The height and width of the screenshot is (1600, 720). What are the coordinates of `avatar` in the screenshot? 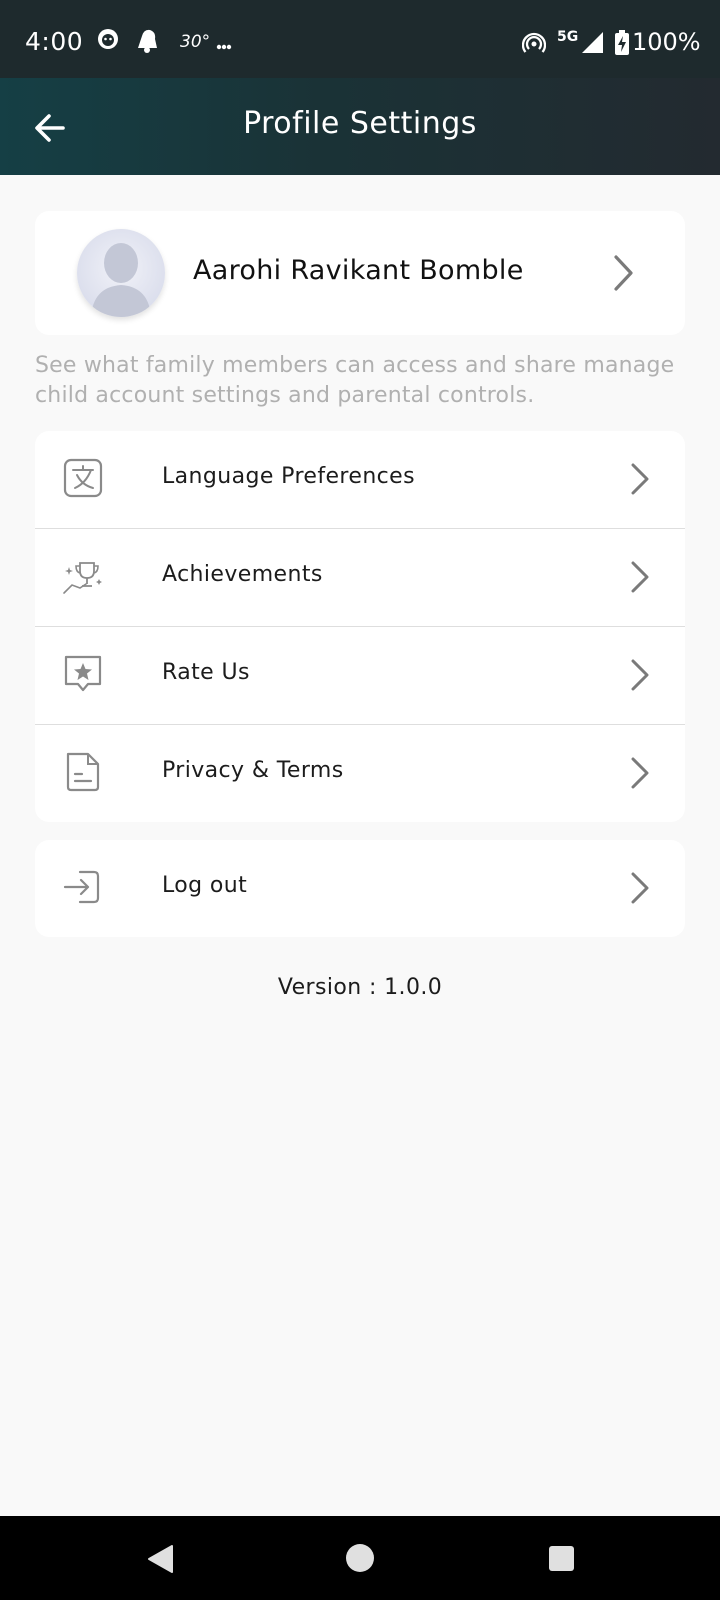 It's located at (121, 273).